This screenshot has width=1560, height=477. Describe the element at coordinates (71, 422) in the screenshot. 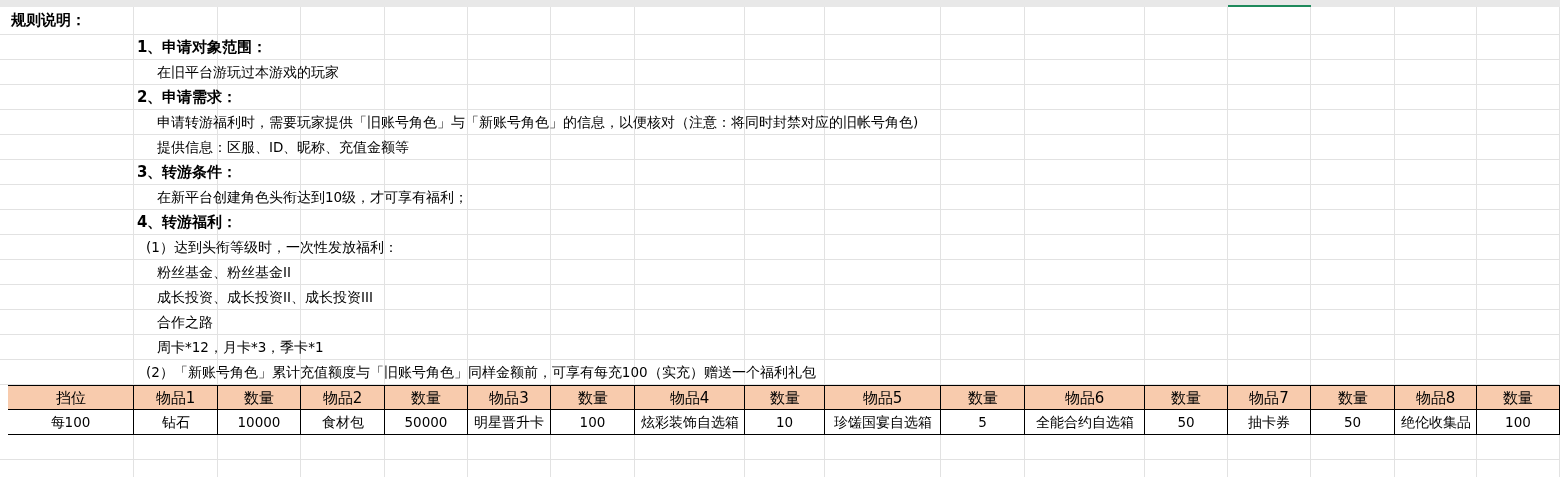

I see `table-cell: 每100` at that location.